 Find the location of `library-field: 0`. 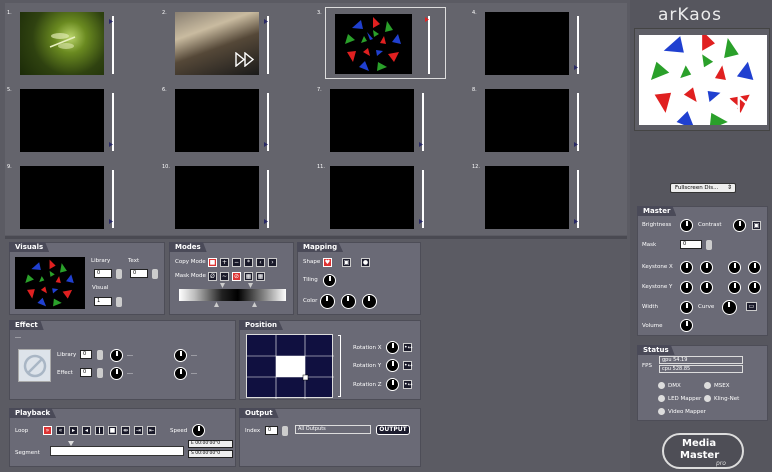

library-field: 0 is located at coordinates (103, 273).